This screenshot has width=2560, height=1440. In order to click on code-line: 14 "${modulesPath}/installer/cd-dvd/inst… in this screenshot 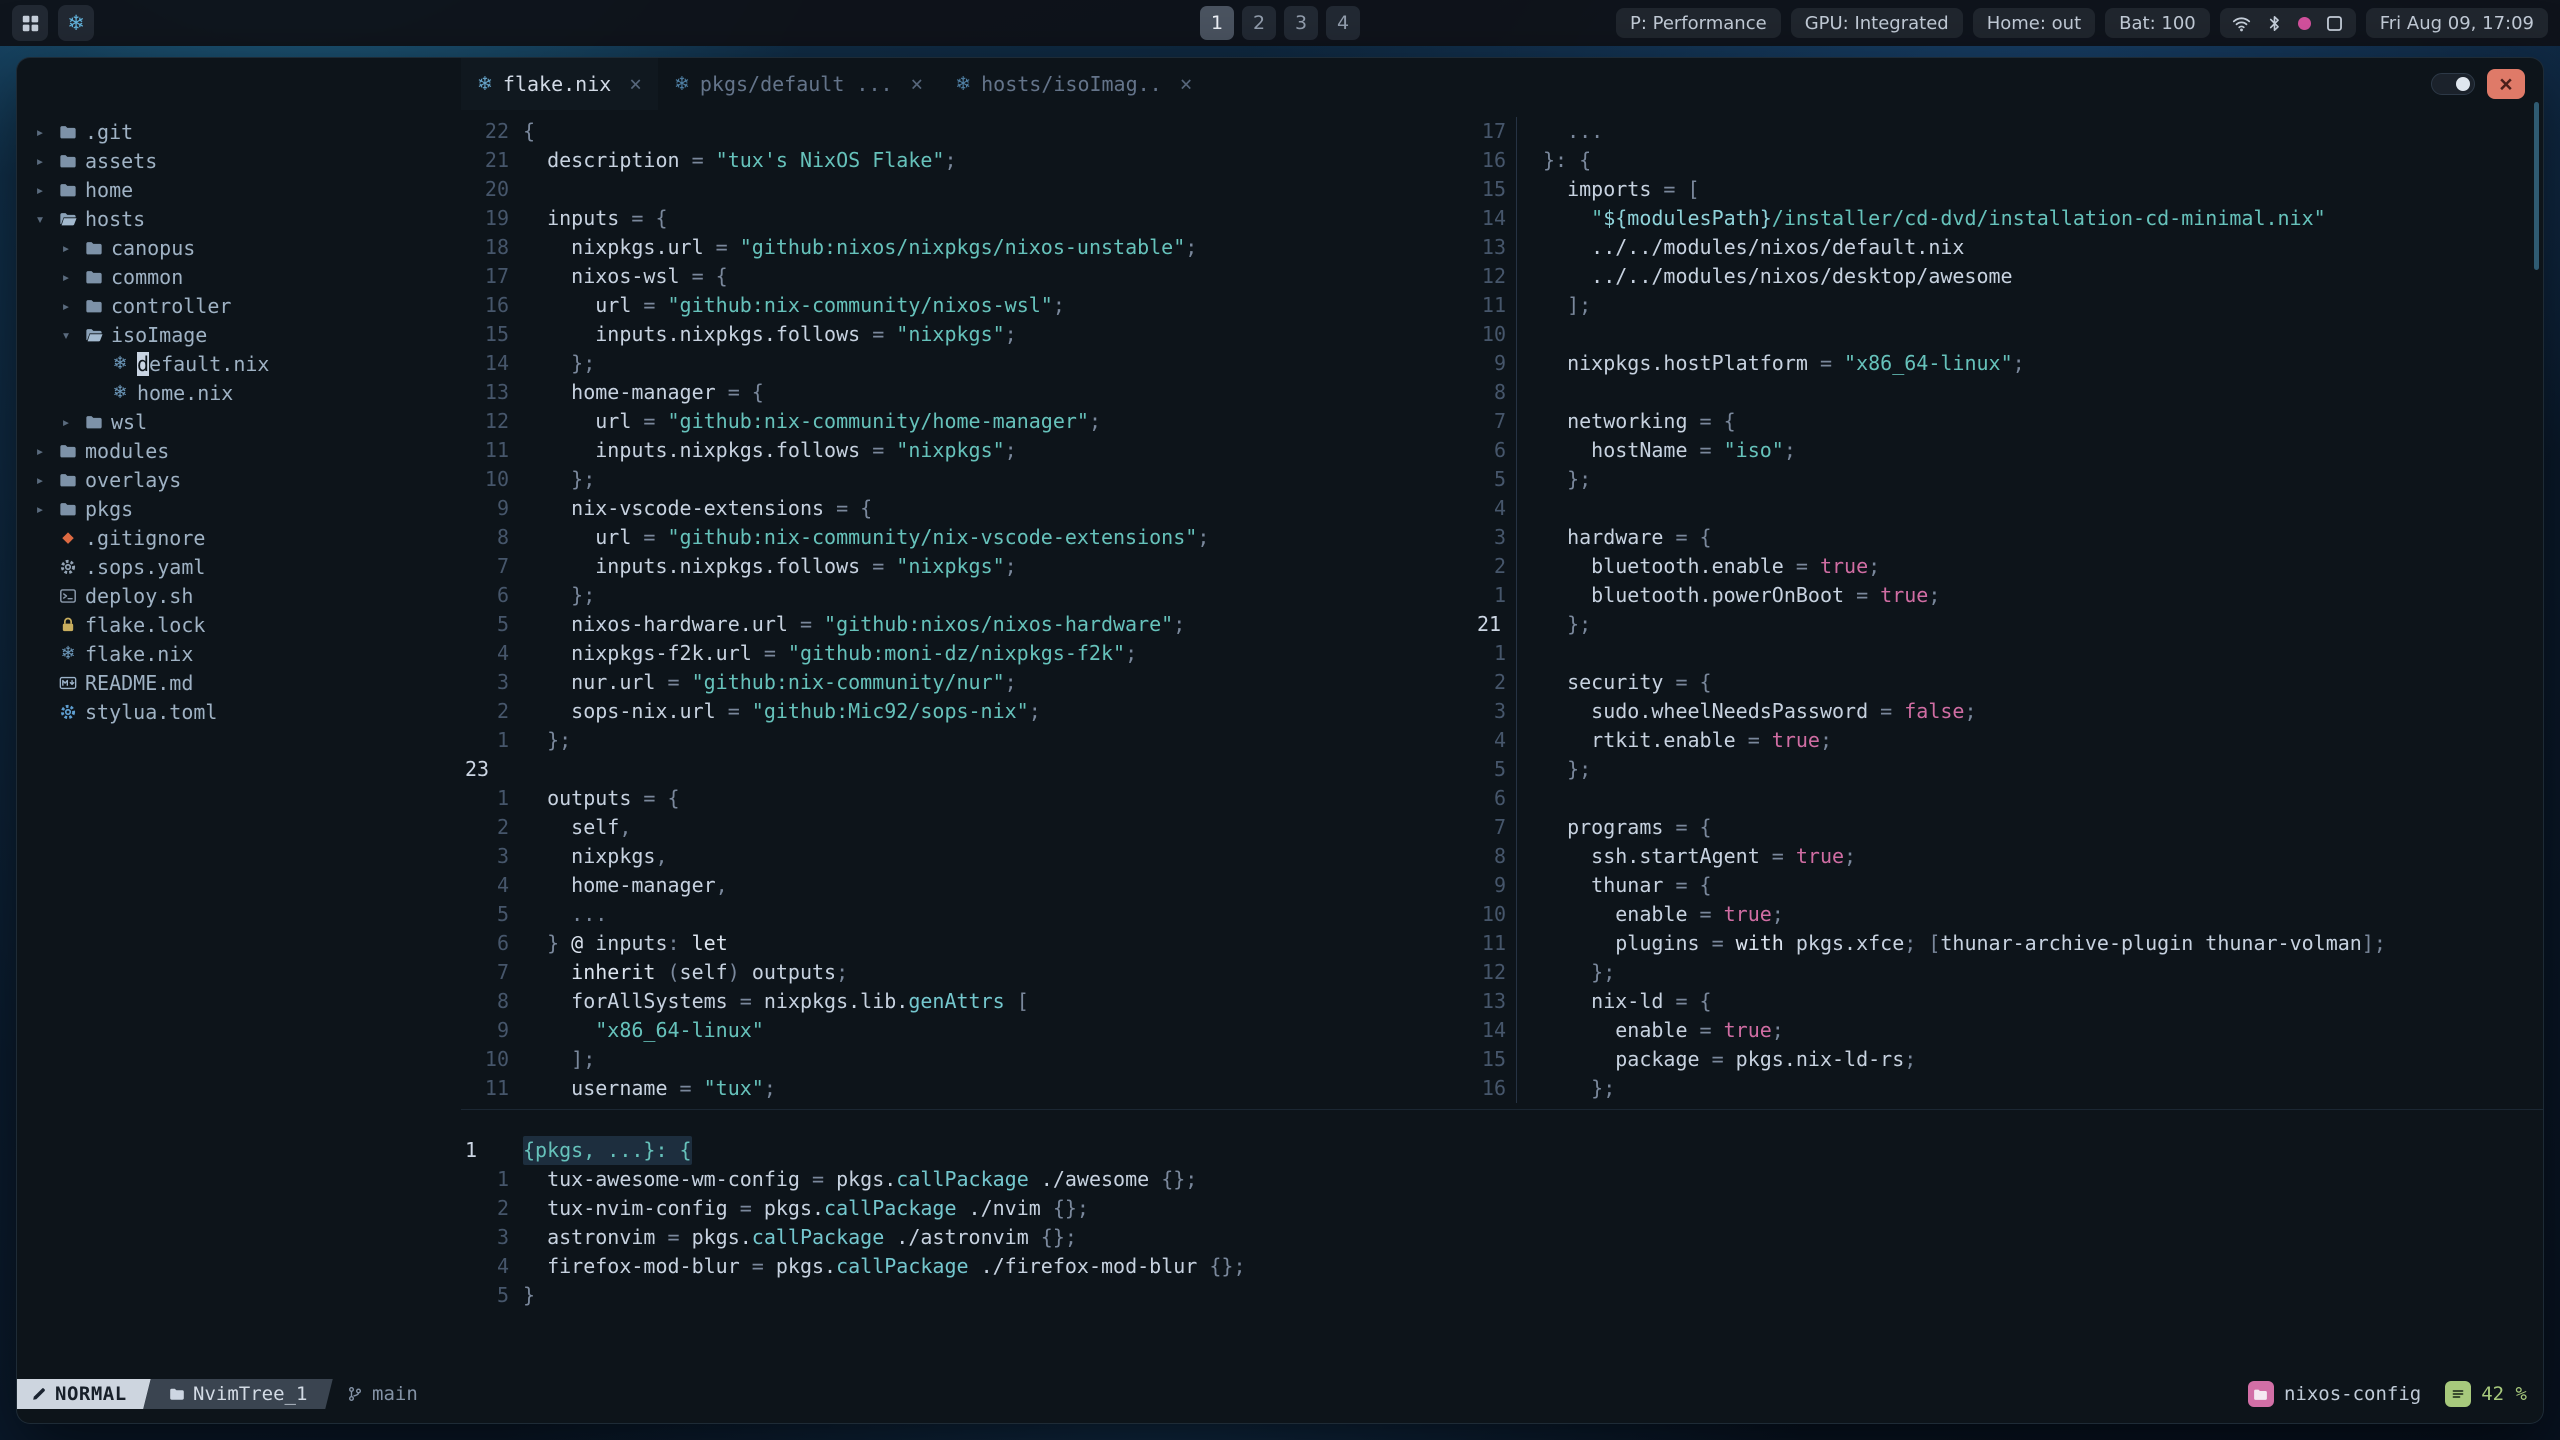, I will do `click(2008, 218)`.